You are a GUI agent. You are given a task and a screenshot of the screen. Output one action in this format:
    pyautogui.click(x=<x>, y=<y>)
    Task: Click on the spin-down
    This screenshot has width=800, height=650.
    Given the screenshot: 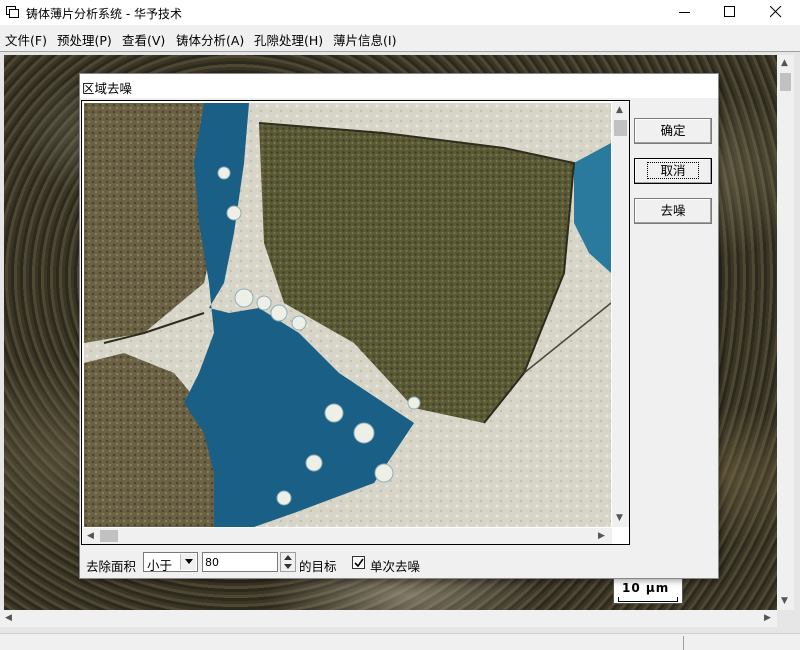 What is the action you would take?
    pyautogui.click(x=288, y=566)
    